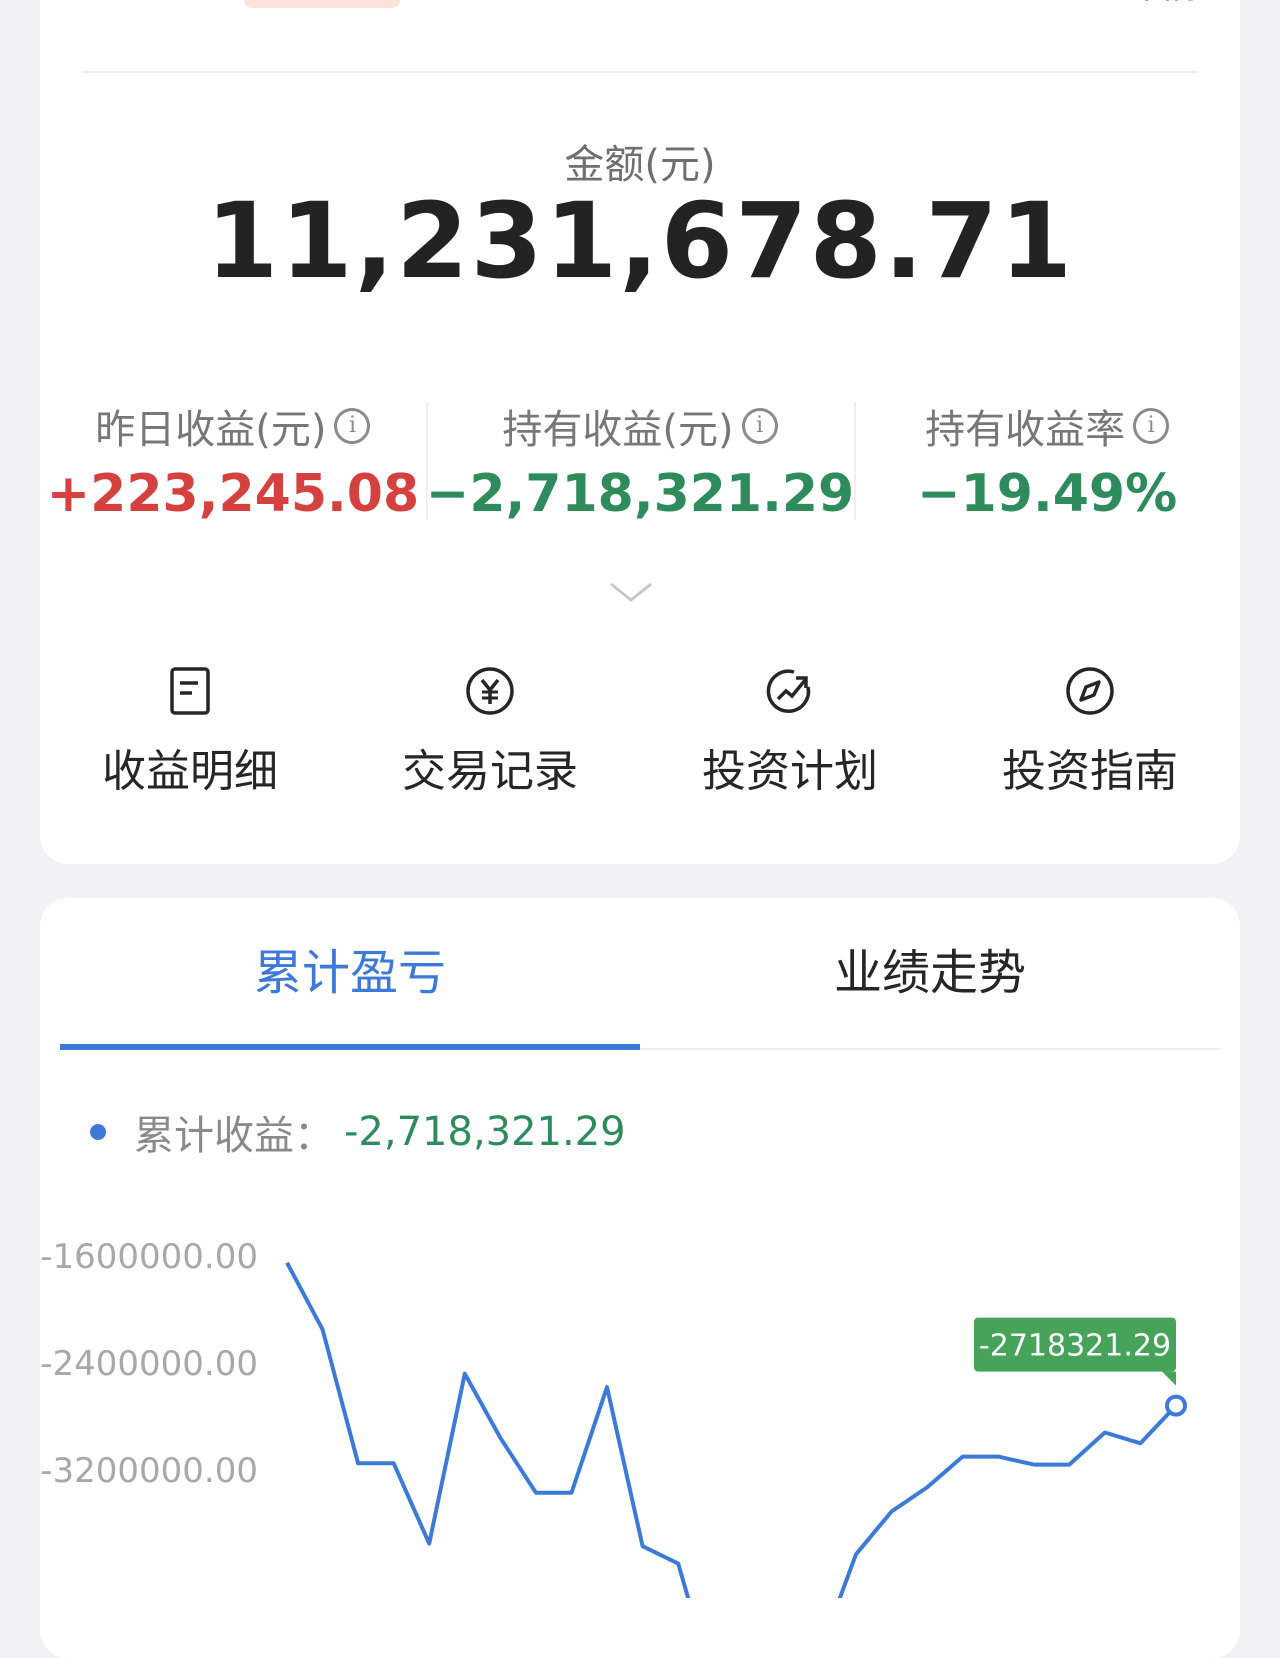 The width and height of the screenshot is (1280, 1658). Describe the element at coordinates (490, 691) in the screenshot. I see `yen-circle-icon` at that location.